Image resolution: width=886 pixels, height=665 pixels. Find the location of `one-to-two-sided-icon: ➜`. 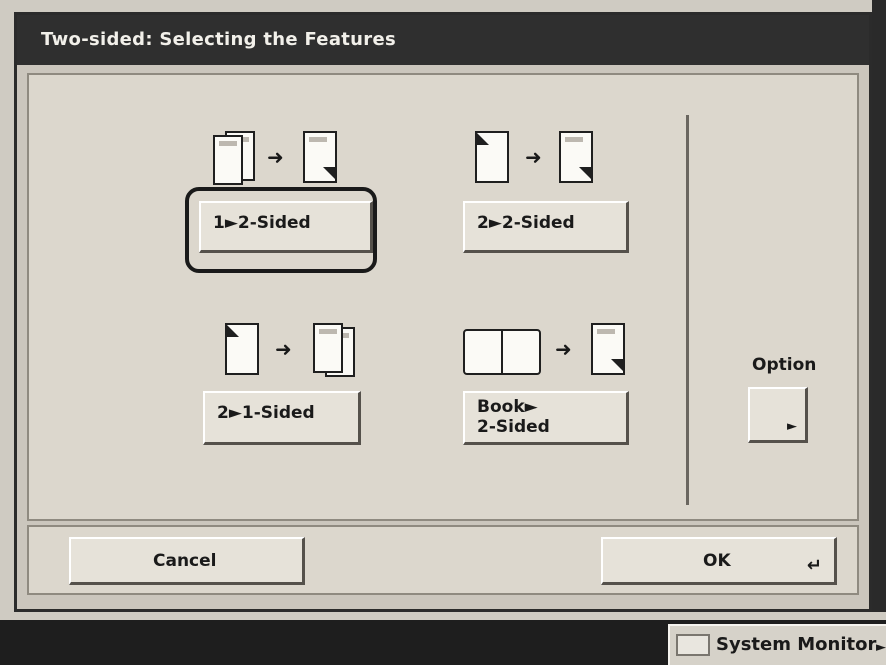

one-to-two-sided-icon: ➜ is located at coordinates (284, 161).